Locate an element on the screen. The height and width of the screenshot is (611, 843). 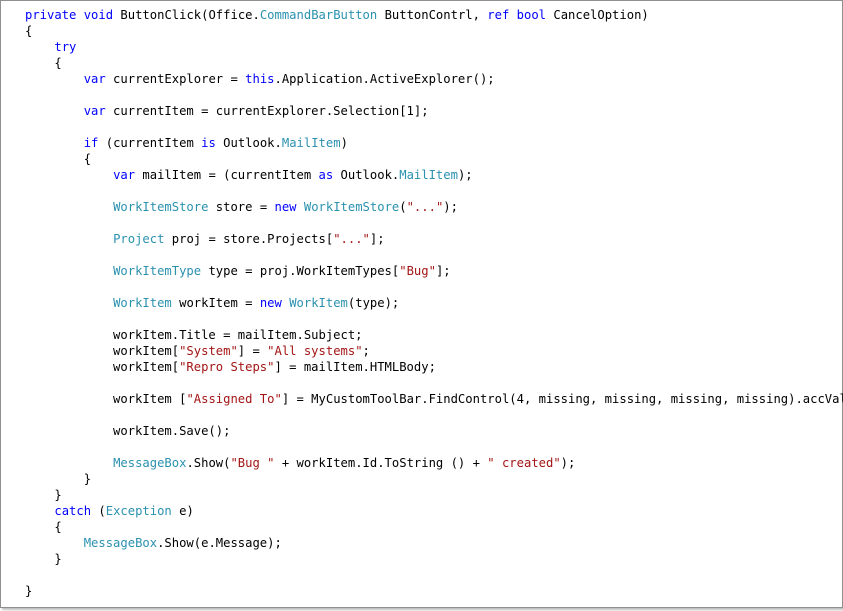
text-token: (currentItem is located at coordinates (150, 143).